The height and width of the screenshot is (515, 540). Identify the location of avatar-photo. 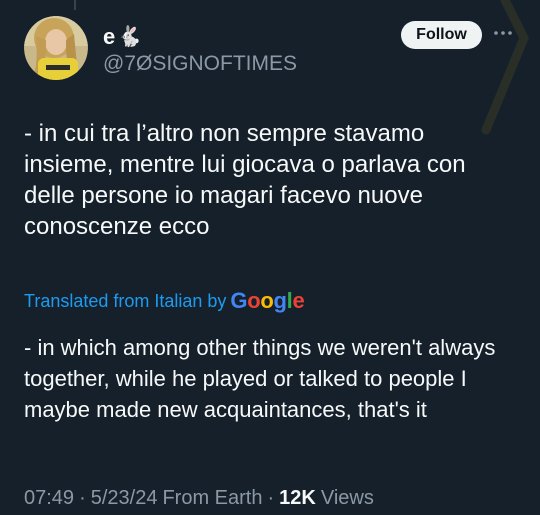
(56, 48).